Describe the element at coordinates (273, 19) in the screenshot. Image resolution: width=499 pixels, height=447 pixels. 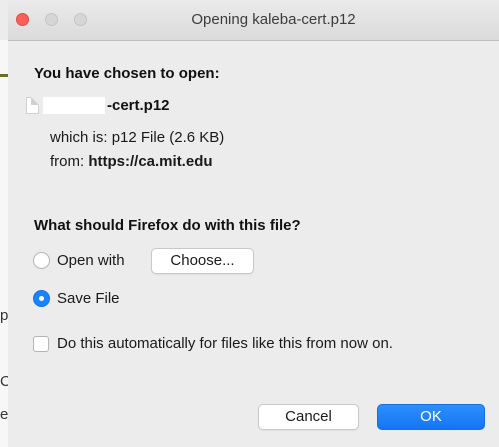
I see `window-title: Opening kaleba-cert.p12` at that location.